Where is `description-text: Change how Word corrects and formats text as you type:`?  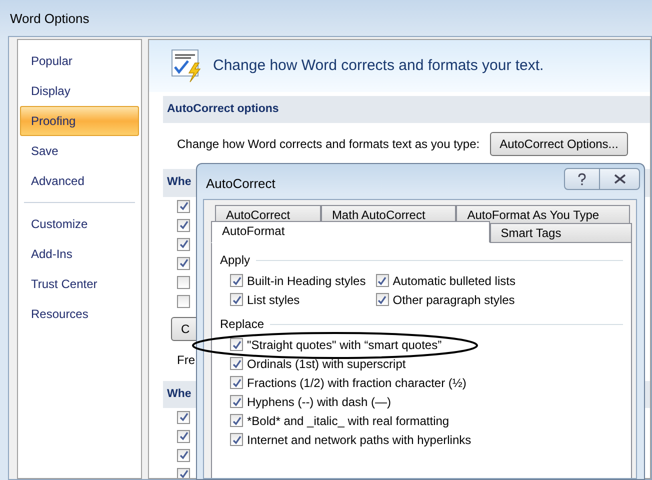
description-text: Change how Word corrects and formats text as you type: is located at coordinates (328, 145).